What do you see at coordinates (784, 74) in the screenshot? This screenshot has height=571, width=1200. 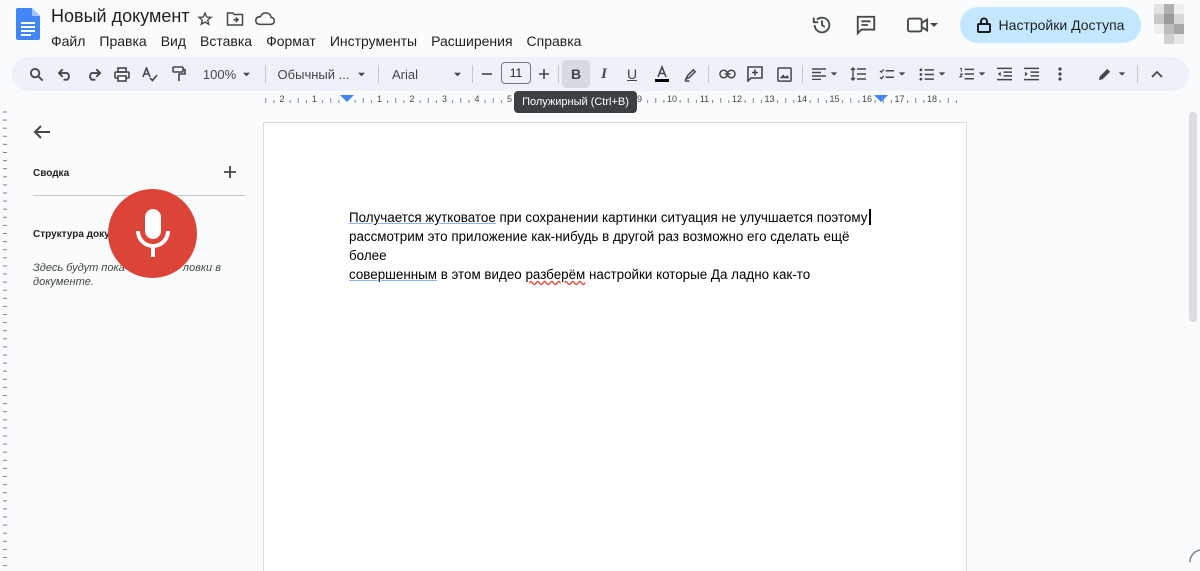 I see `insert-image-icon` at bounding box center [784, 74].